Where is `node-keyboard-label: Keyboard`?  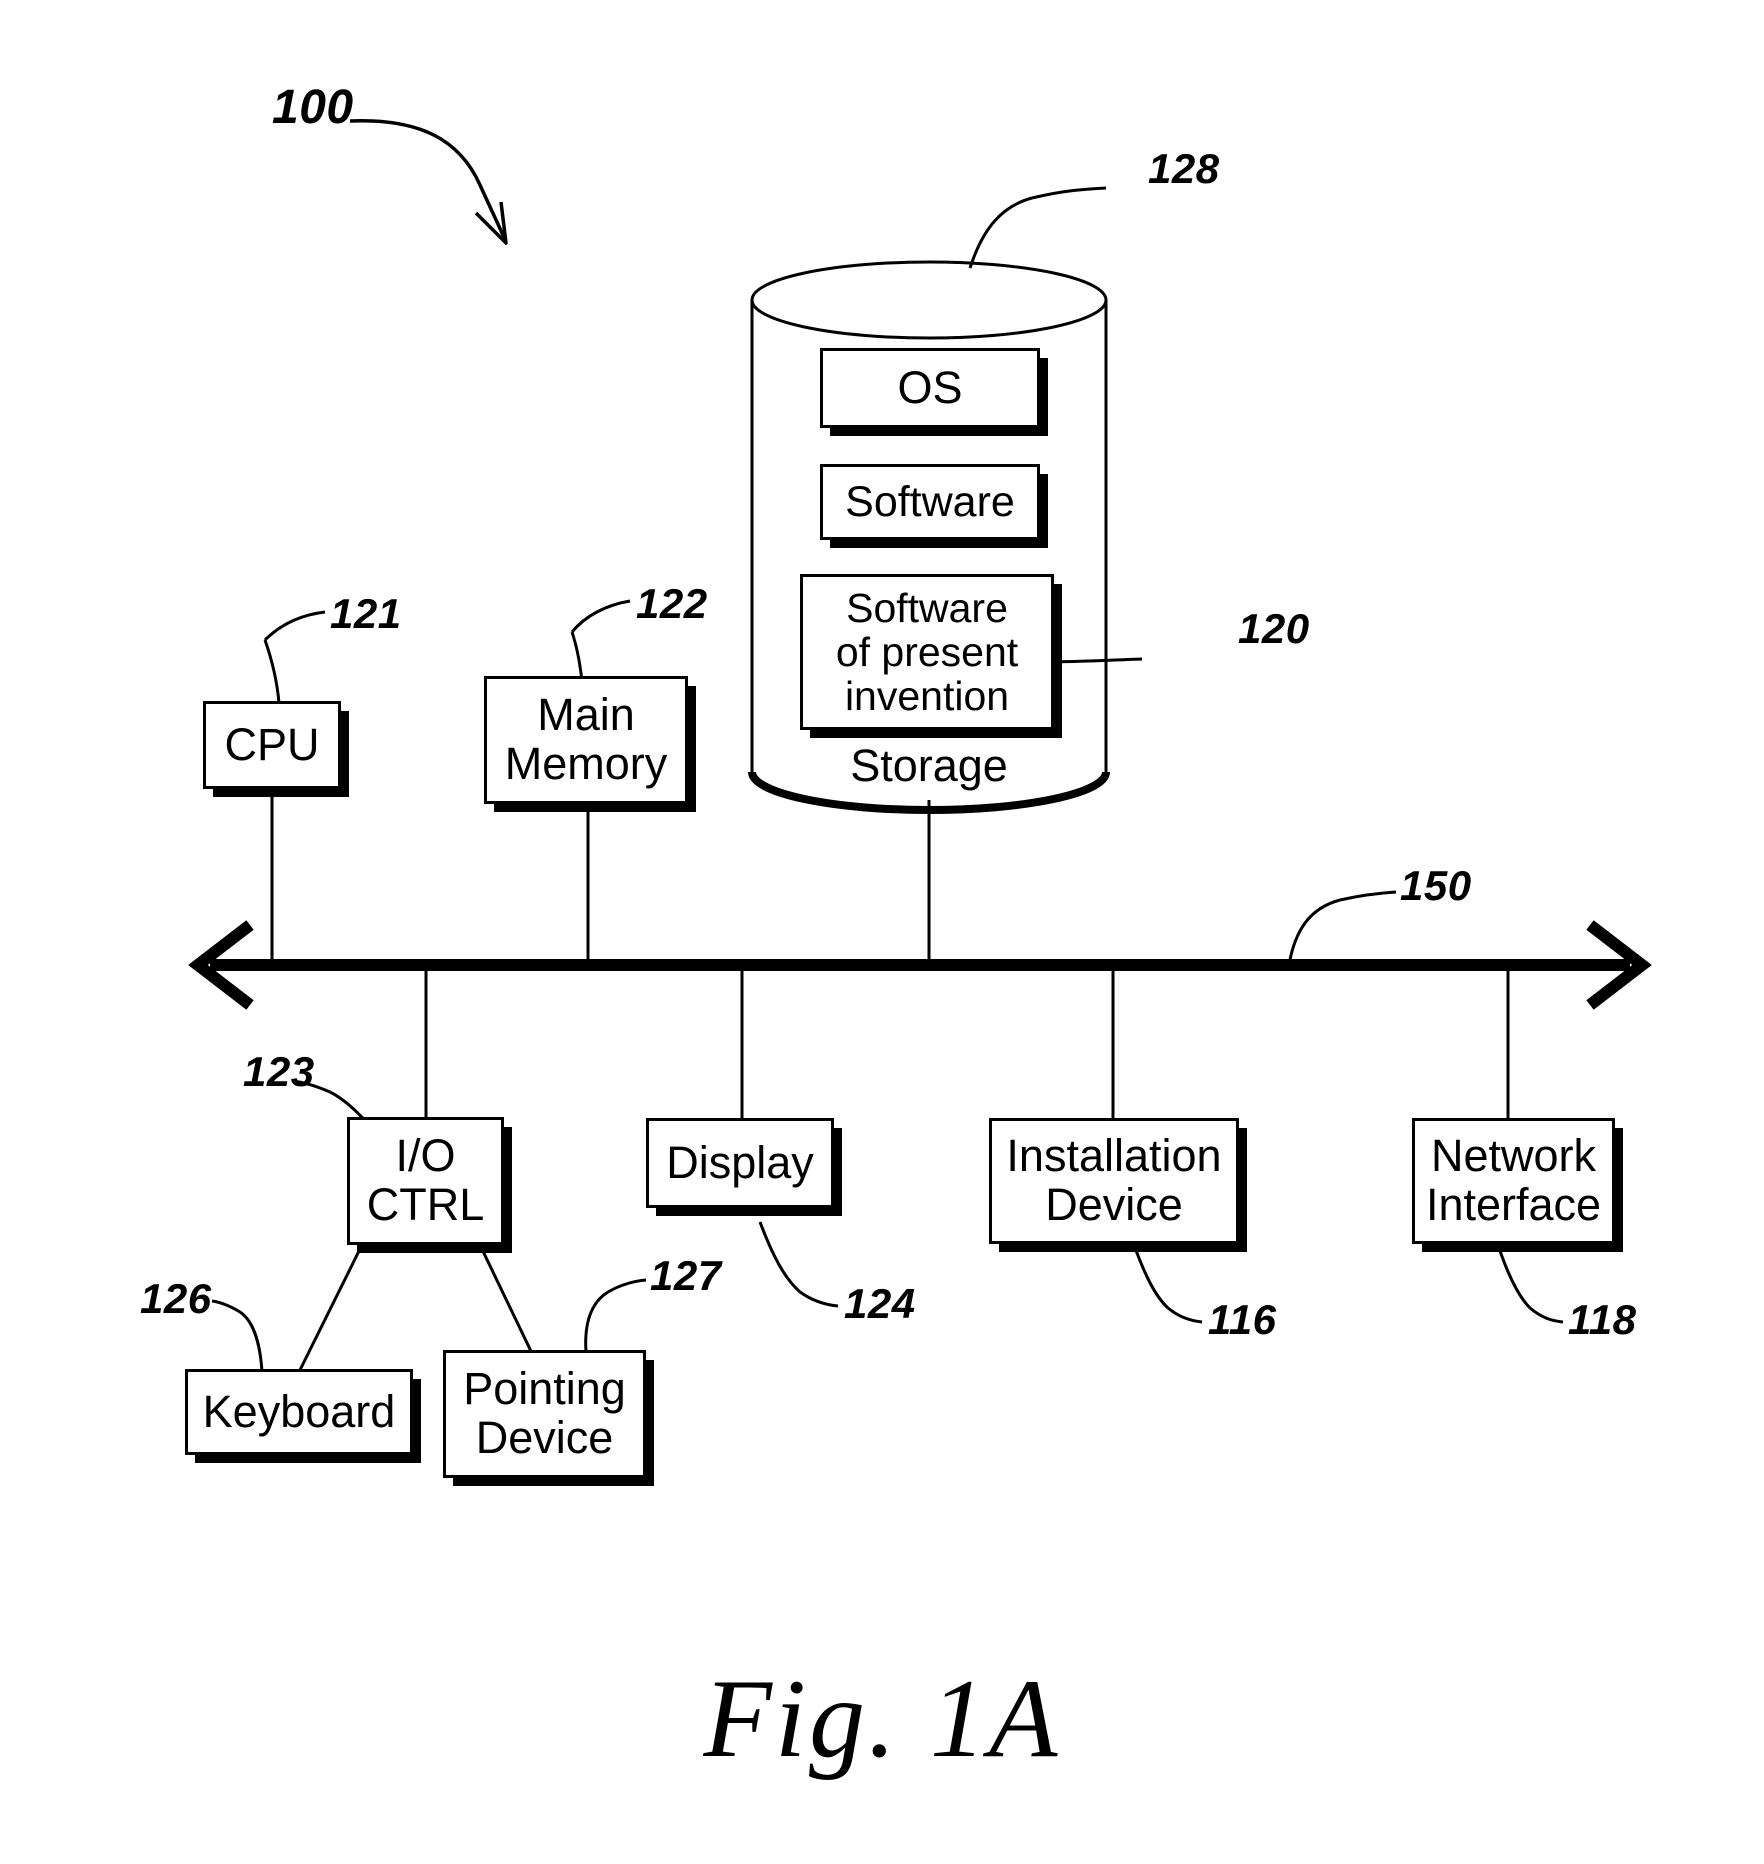 node-keyboard-label: Keyboard is located at coordinates (299, 1411).